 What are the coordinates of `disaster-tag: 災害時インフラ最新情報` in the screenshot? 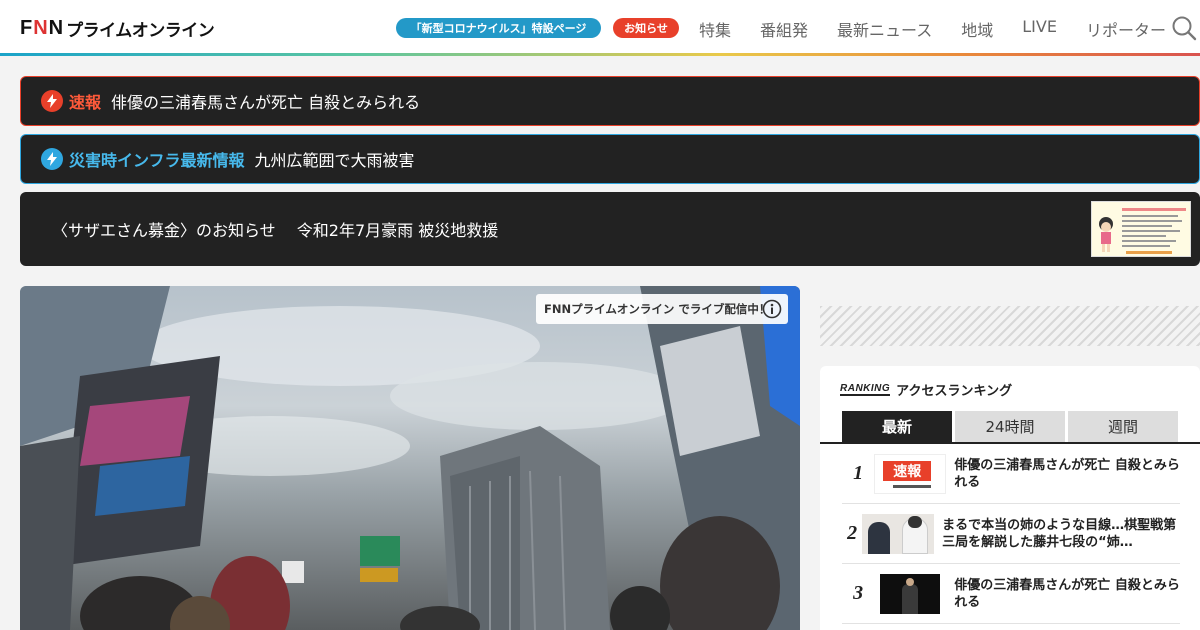 It's located at (157, 160).